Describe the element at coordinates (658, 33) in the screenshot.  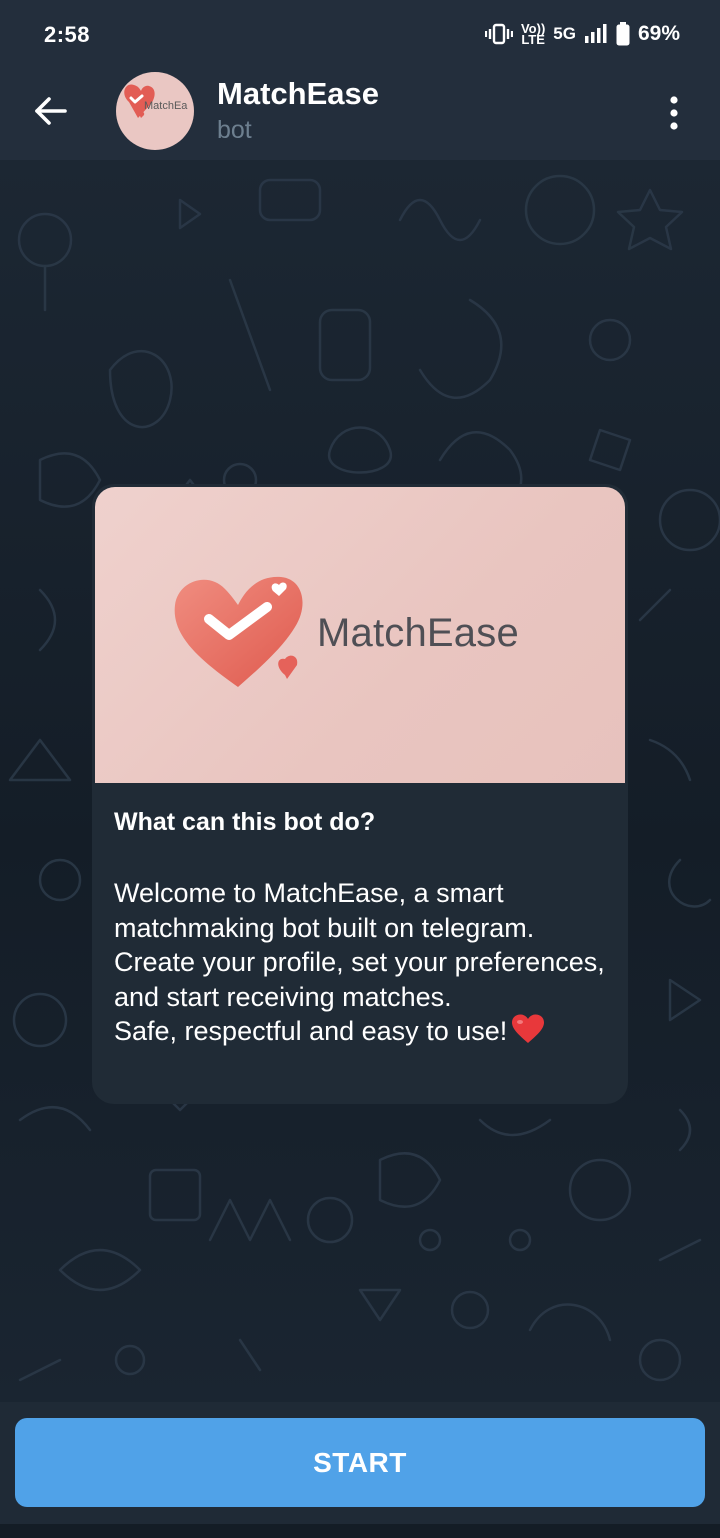
I see `battery-percent: 69%` at that location.